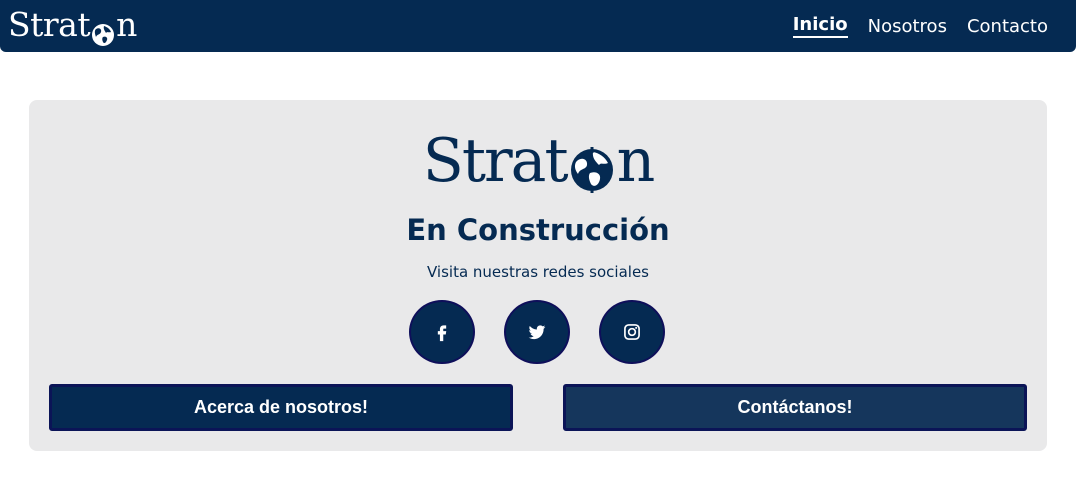 The height and width of the screenshot is (494, 1076). What do you see at coordinates (636, 161) in the screenshot?
I see `hero-logo-text-end: n` at bounding box center [636, 161].